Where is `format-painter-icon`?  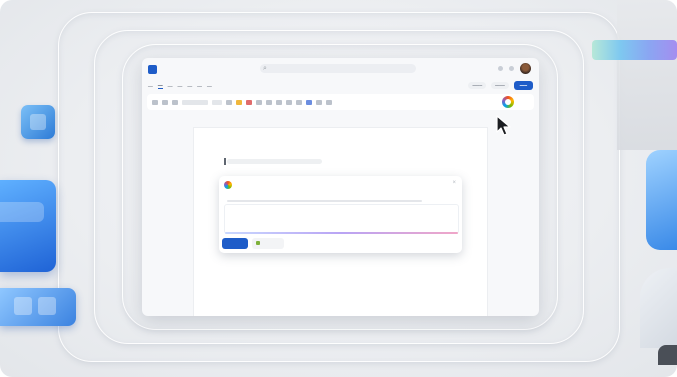
format-painter-icon is located at coordinates (175, 102).